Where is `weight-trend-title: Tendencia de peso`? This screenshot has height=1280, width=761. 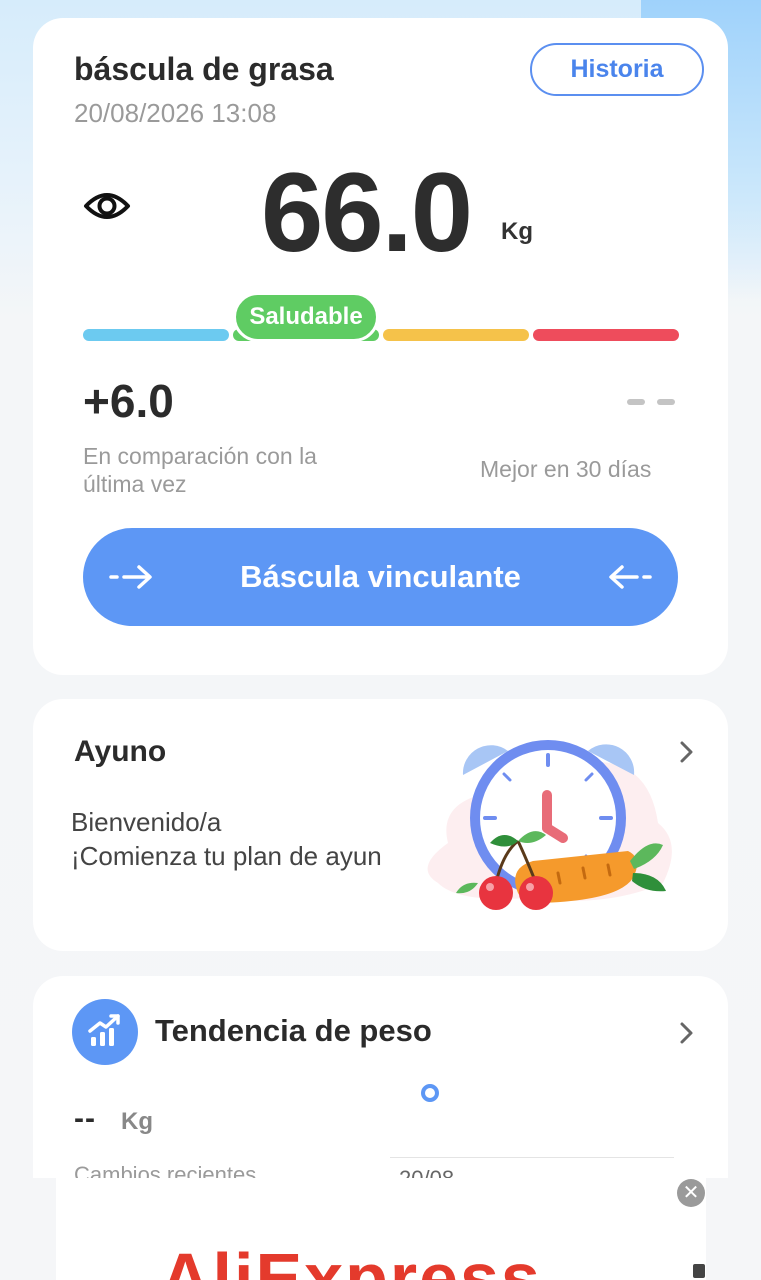 weight-trend-title: Tendencia de peso is located at coordinates (293, 1030).